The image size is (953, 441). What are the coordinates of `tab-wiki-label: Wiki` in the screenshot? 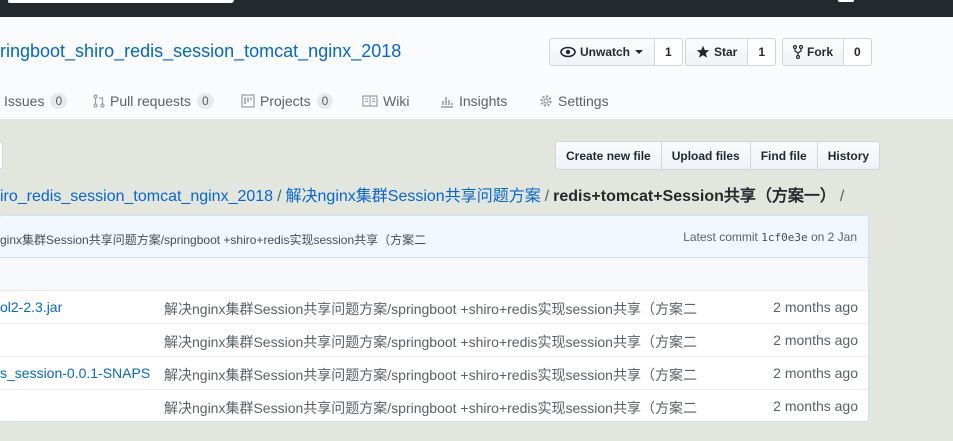 It's located at (396, 101).